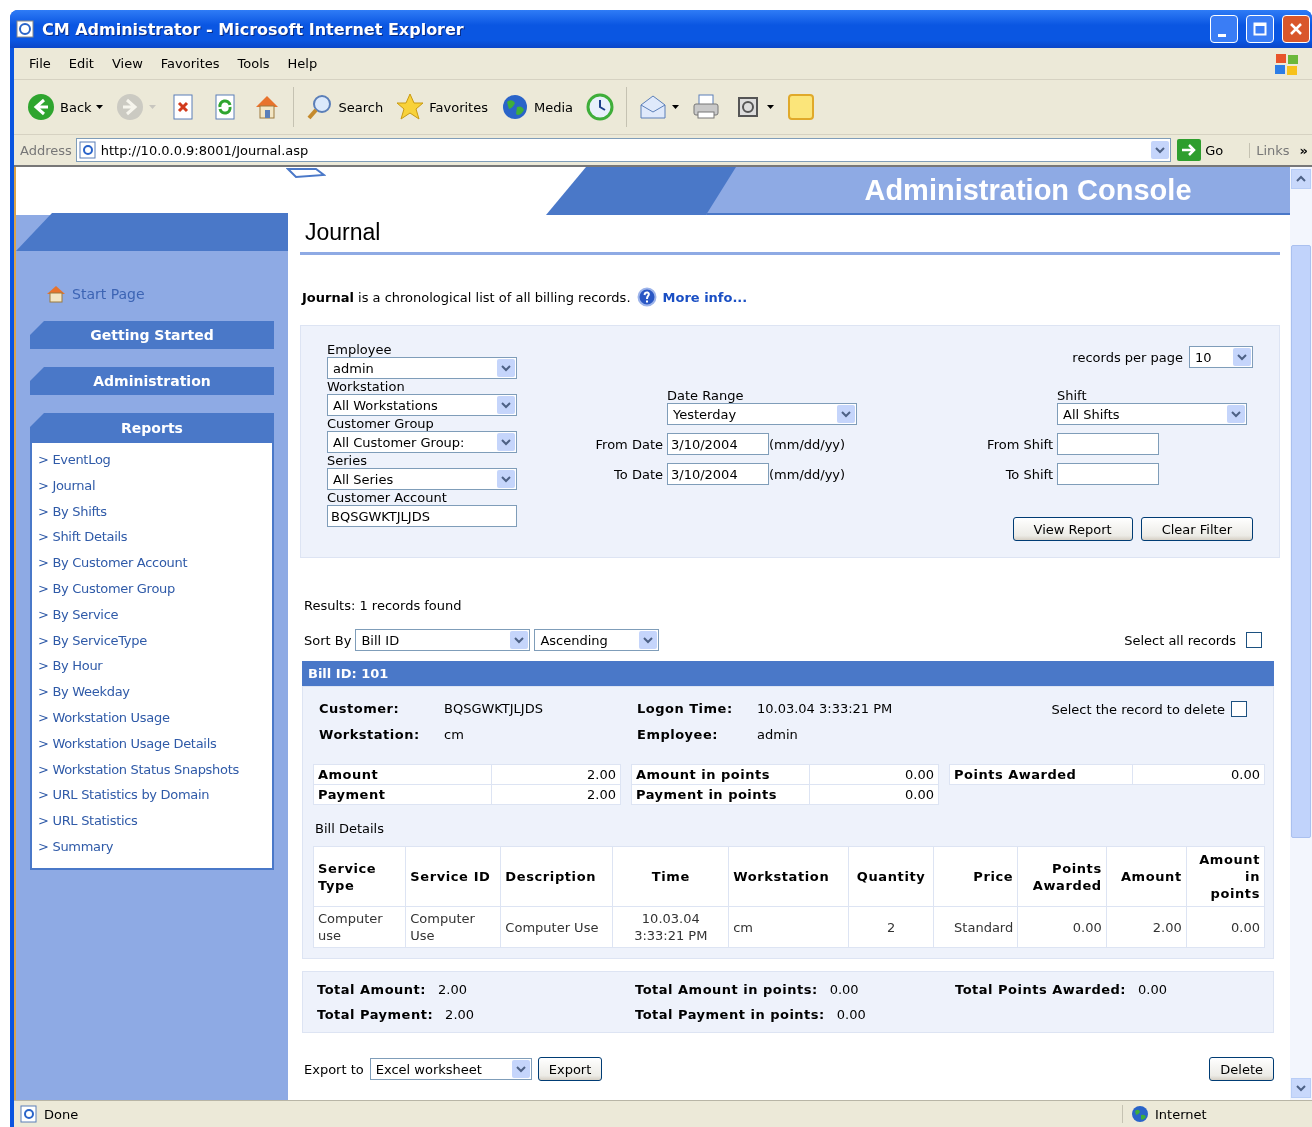  Describe the element at coordinates (375, 1014) in the screenshot. I see `total-label: Total Payment:` at that location.